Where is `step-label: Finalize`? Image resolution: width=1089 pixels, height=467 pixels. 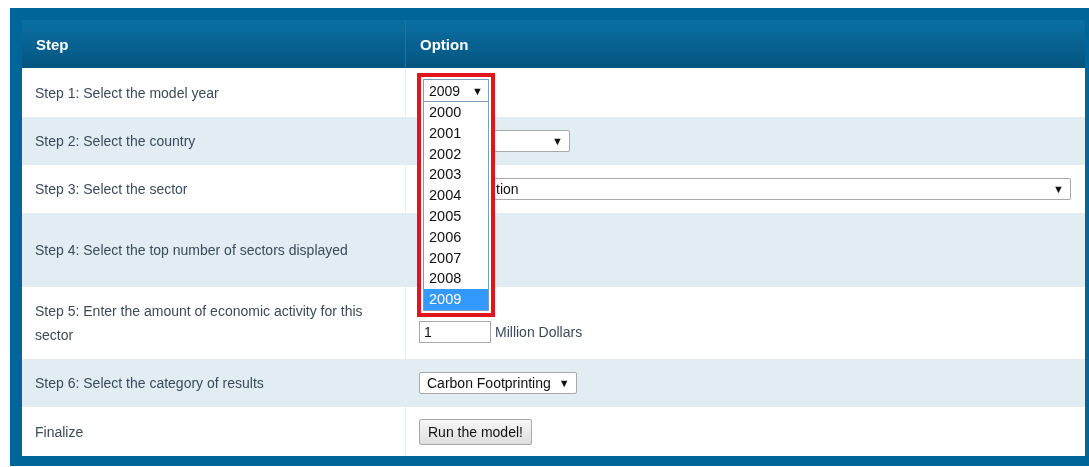
step-label: Finalize is located at coordinates (59, 432).